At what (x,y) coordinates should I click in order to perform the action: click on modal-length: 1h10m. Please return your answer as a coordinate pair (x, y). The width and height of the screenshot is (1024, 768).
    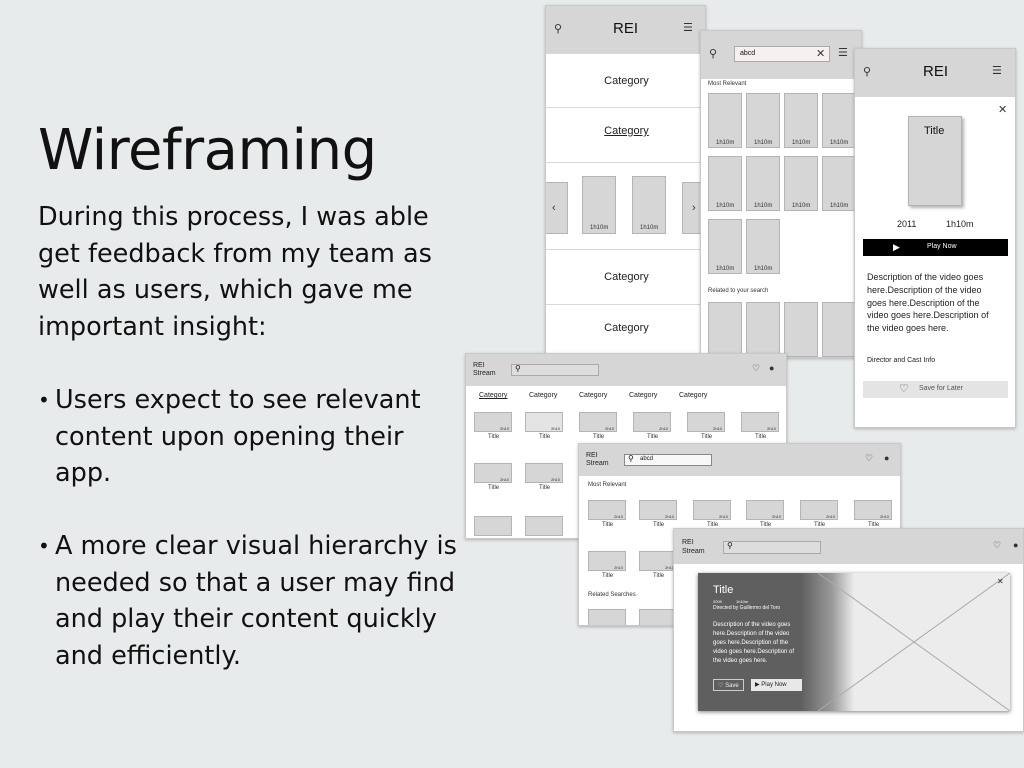
    Looking at the image, I should click on (742, 601).